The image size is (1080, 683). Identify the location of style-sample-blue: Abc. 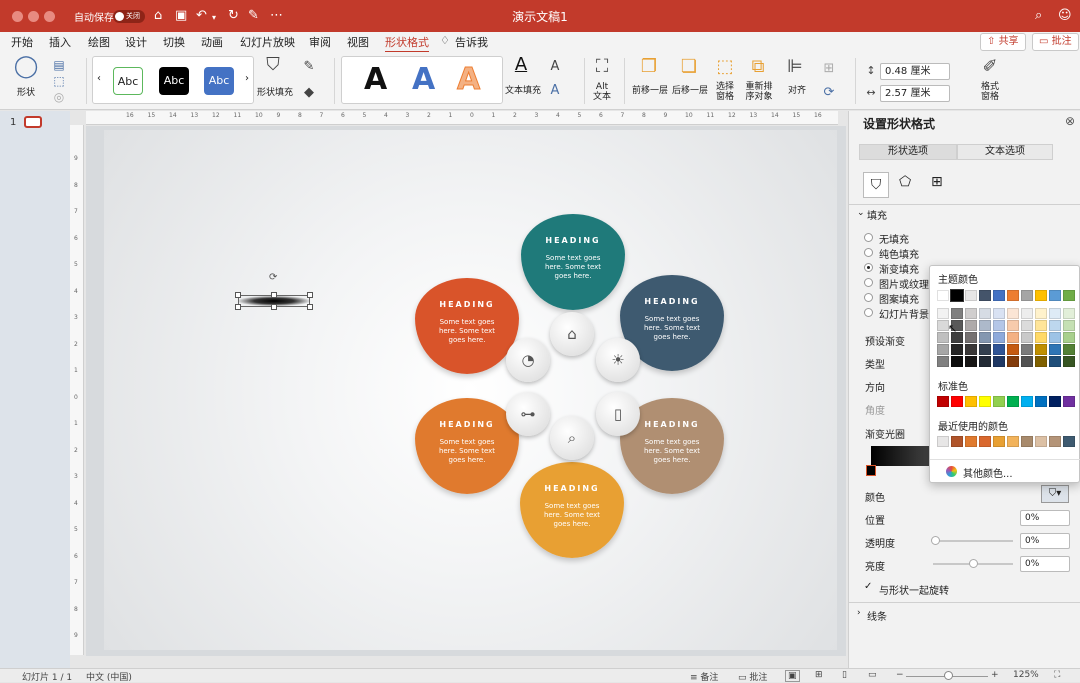
(219, 81).